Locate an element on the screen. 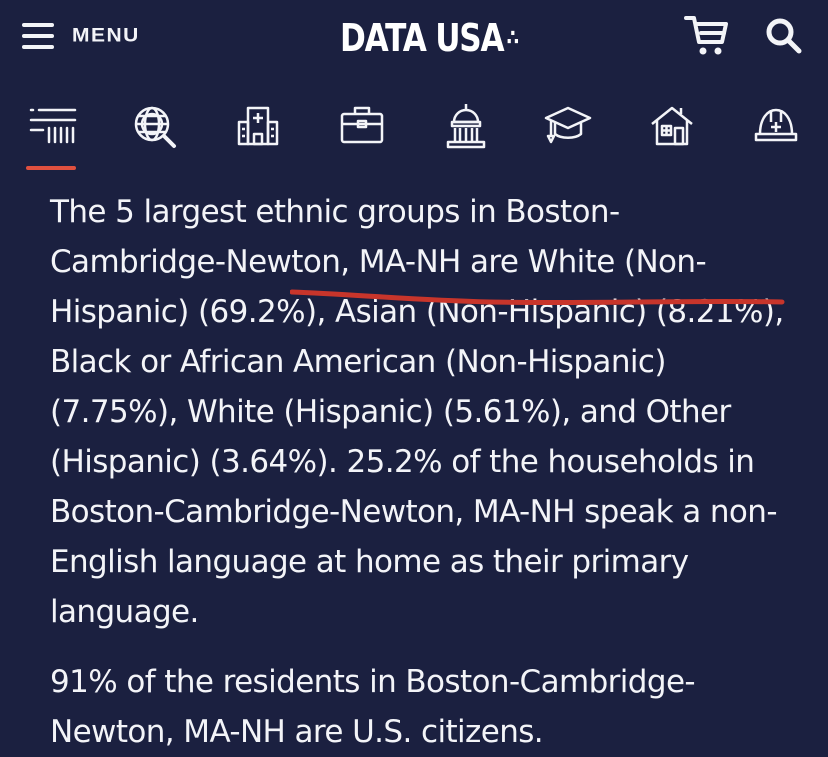 The image size is (828, 757). house-icon is located at coordinates (672, 126).